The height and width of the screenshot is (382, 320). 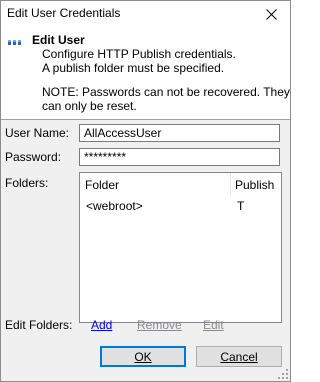 What do you see at coordinates (102, 185) in the screenshot?
I see `column-header-folder: Folder` at bounding box center [102, 185].